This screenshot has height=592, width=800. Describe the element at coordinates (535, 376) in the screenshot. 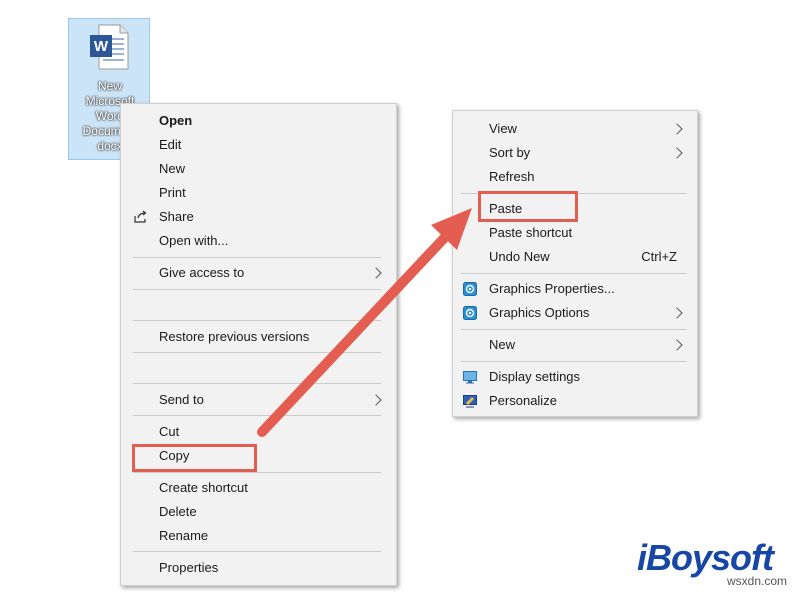

I see `menu-item-label: Display settings` at that location.